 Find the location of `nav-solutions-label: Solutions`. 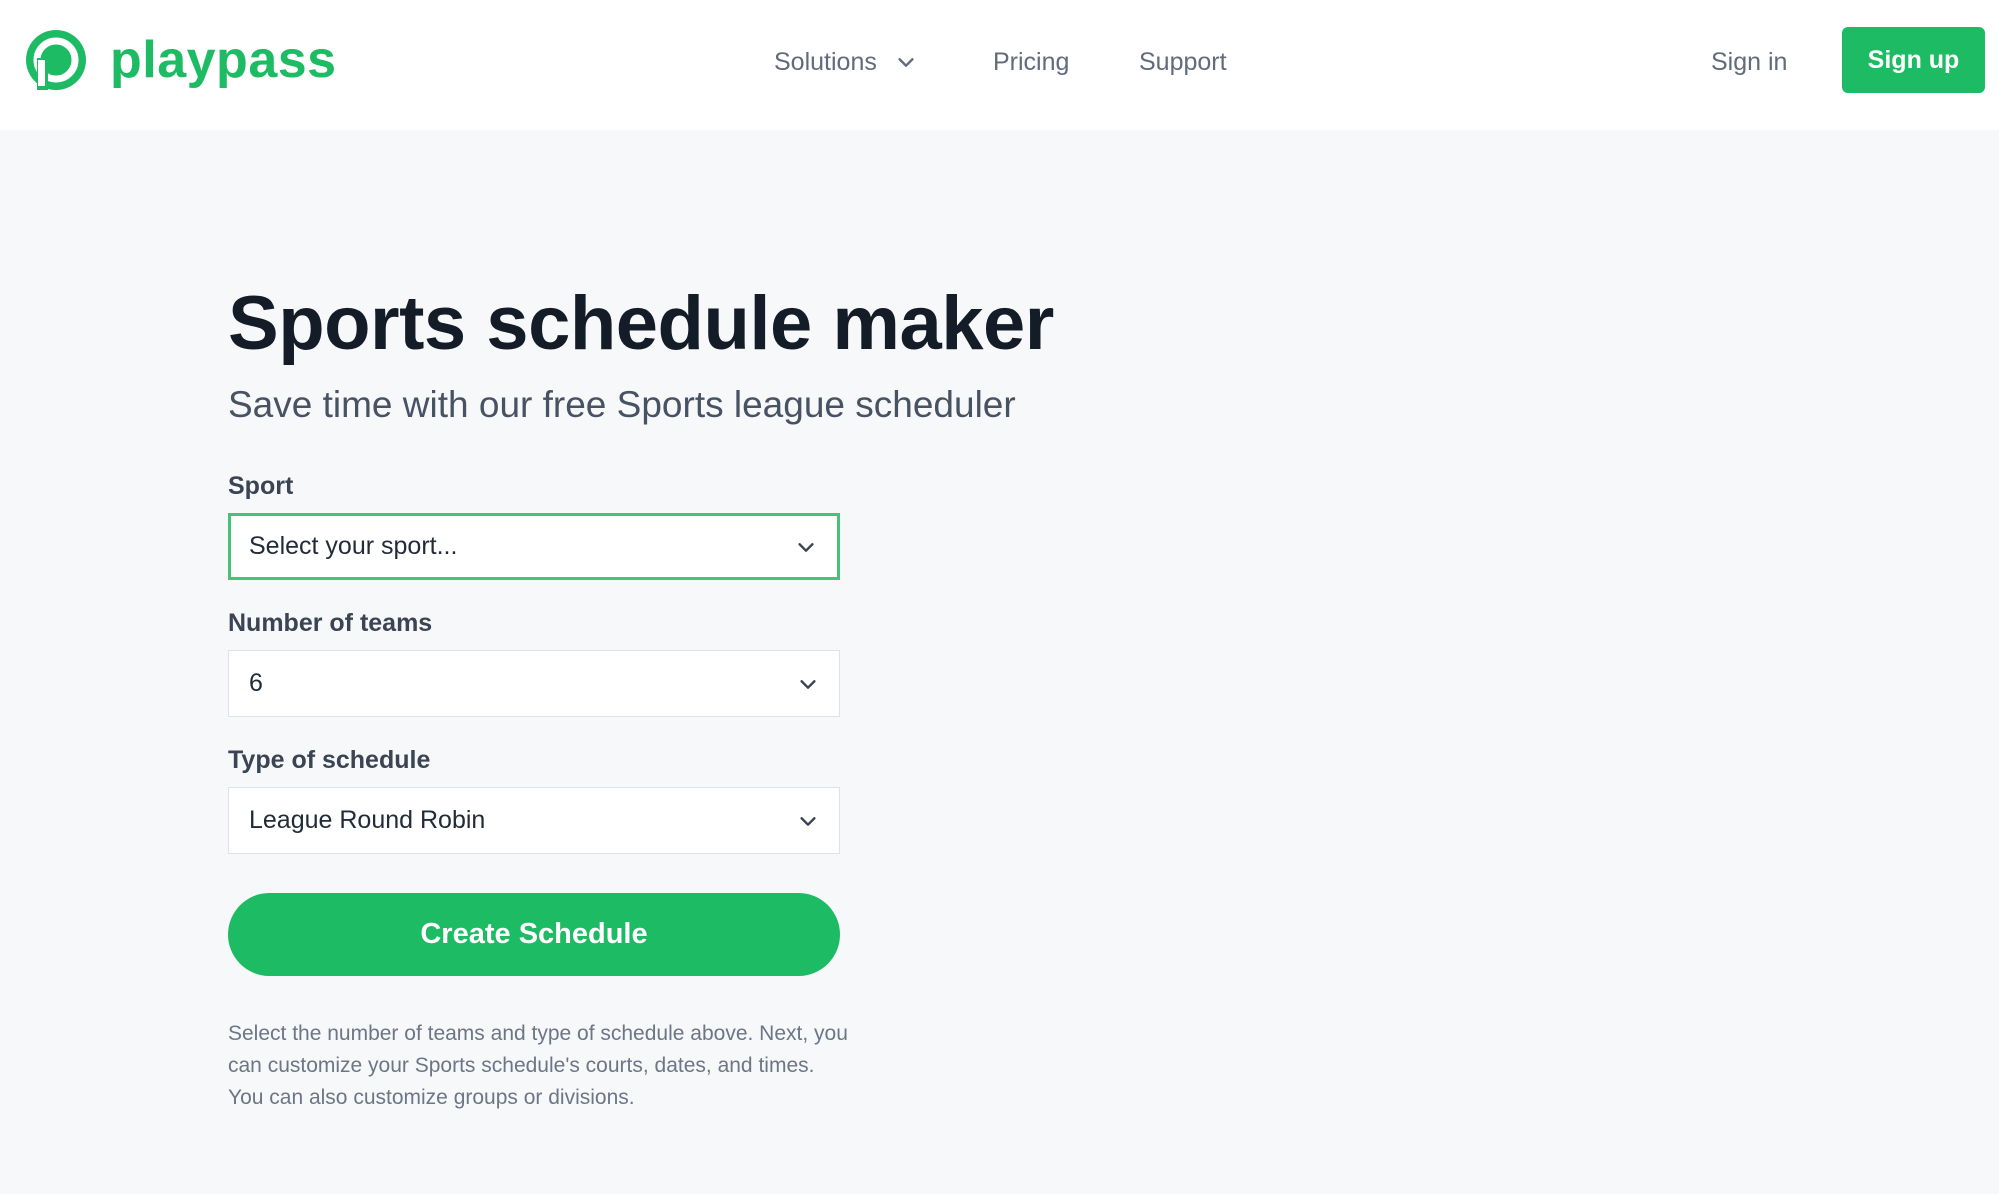

nav-solutions-label: Solutions is located at coordinates (825, 61).